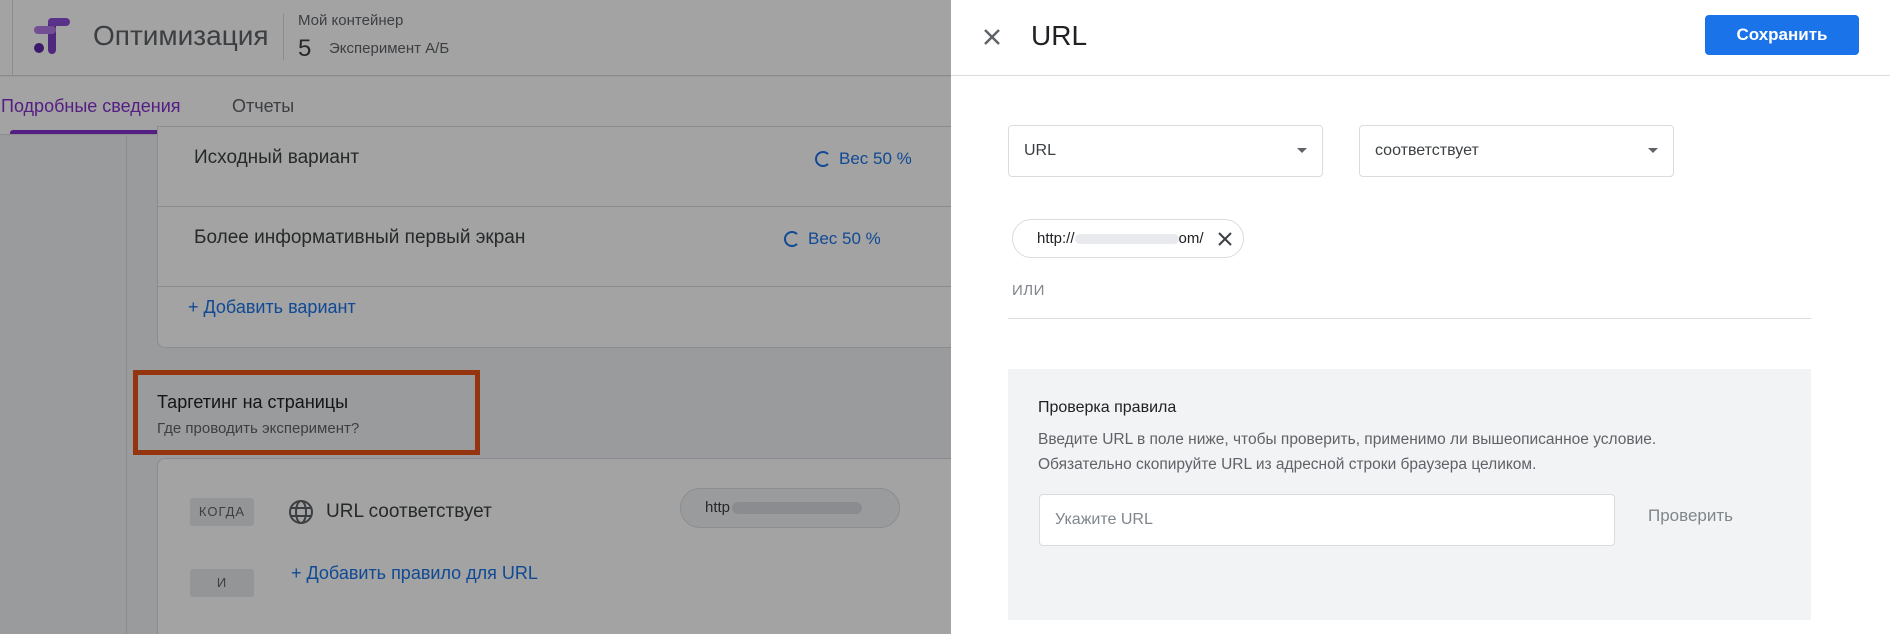 Image resolution: width=1890 pixels, height=634 pixels. Describe the element at coordinates (1059, 35) in the screenshot. I see `panel-title: URL` at that location.